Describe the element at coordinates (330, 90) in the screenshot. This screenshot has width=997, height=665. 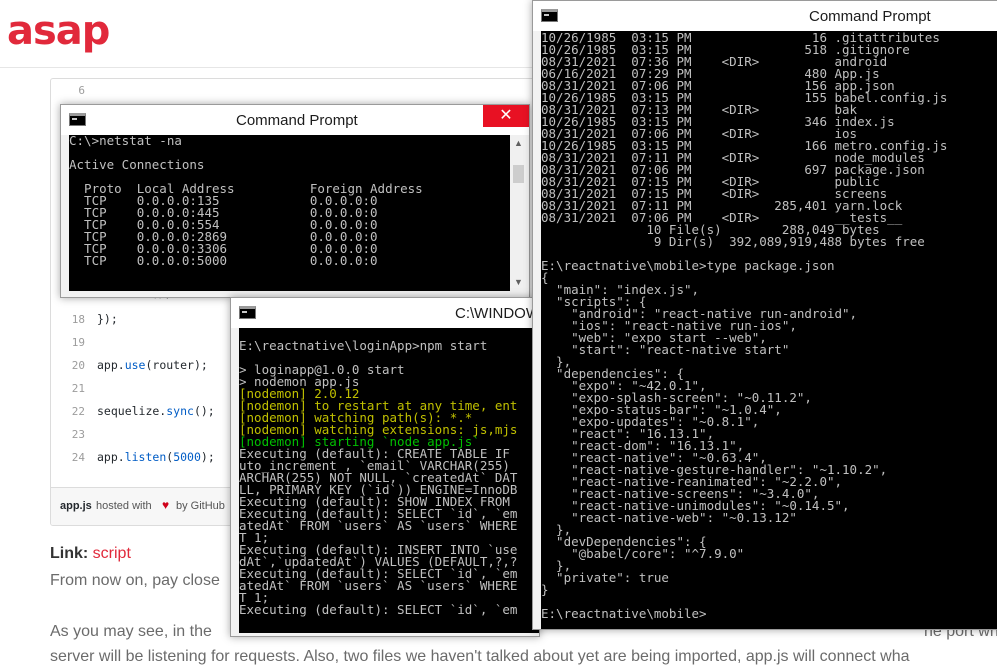
I see `code-line: 6` at that location.